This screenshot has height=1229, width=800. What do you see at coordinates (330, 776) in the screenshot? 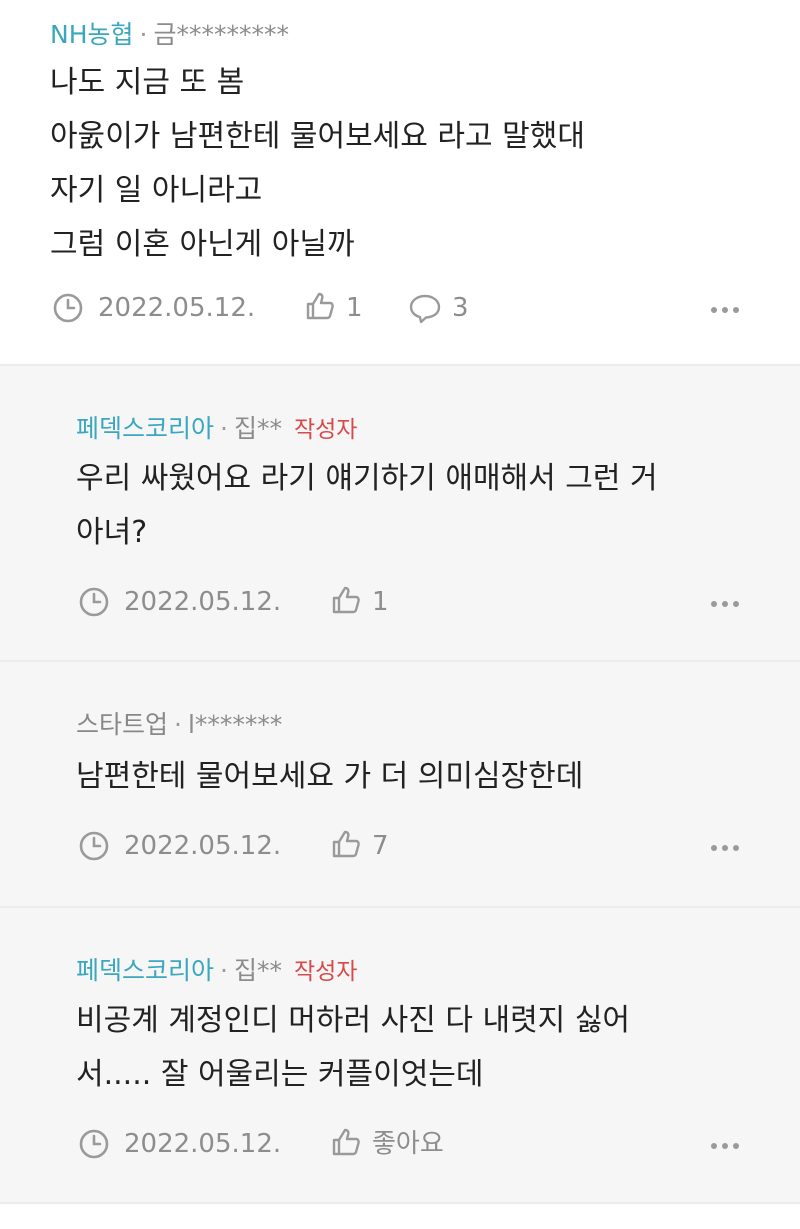
I see `comment-body: 남편한테 물어보세요 가 더 의미심장한데` at bounding box center [330, 776].